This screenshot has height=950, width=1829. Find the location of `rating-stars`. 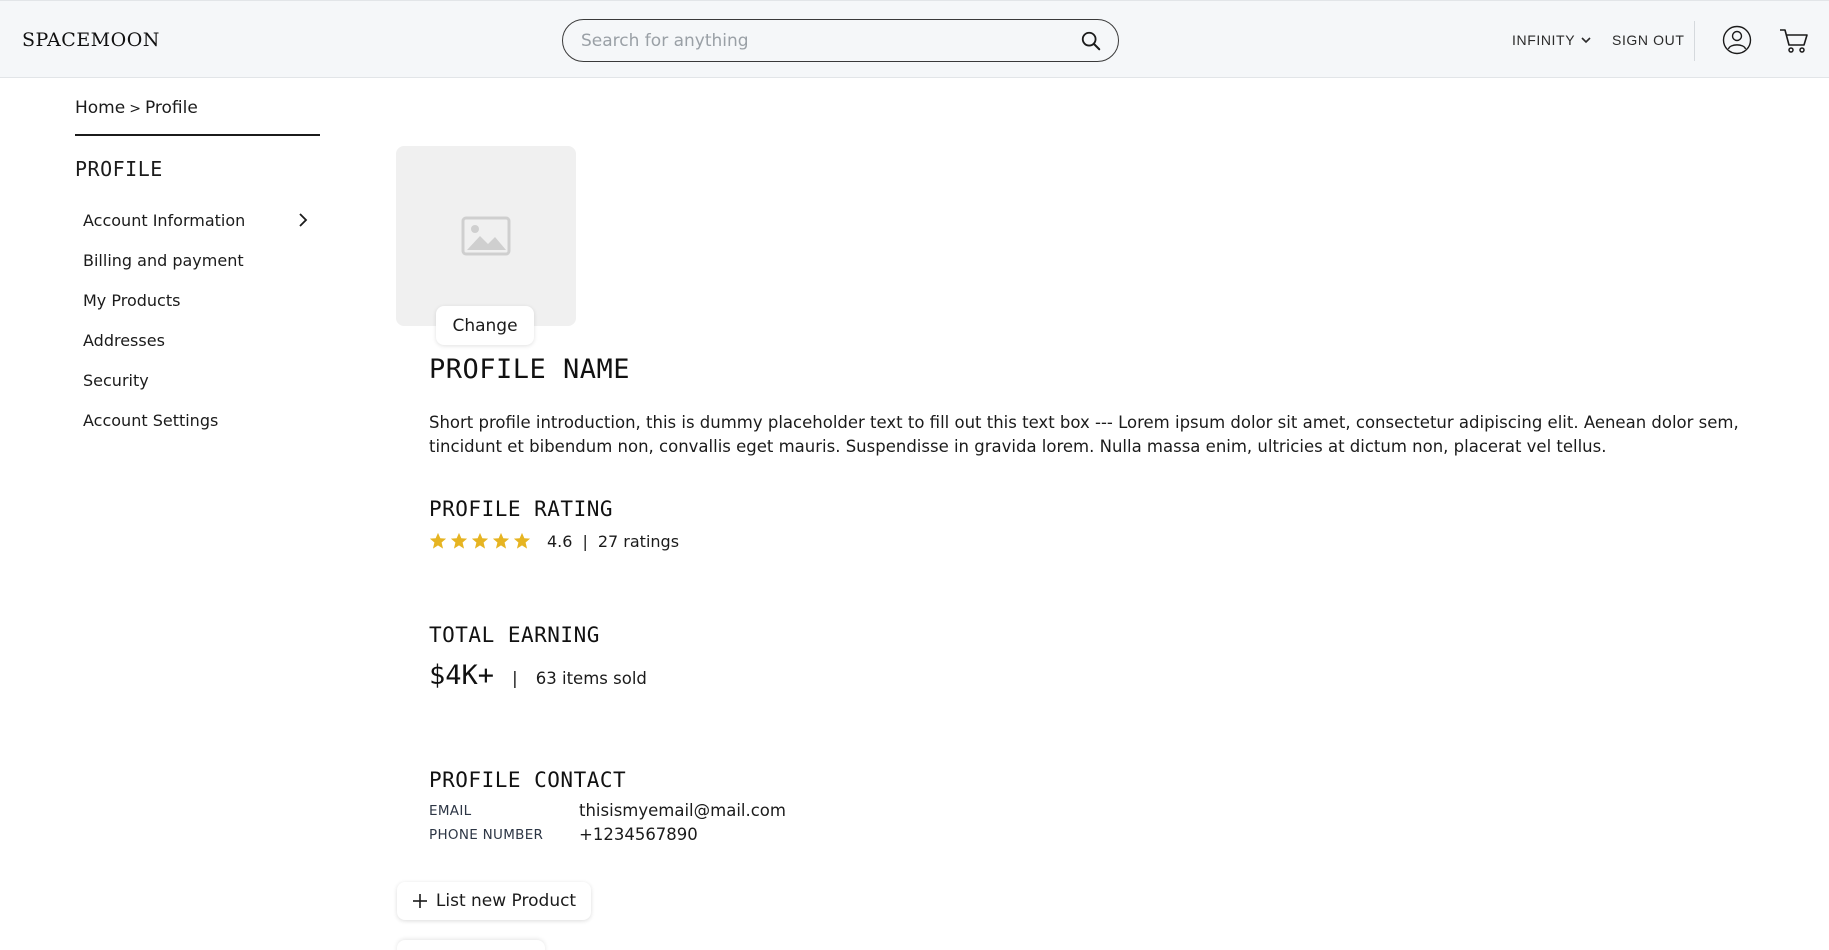

rating-stars is located at coordinates (480, 541).